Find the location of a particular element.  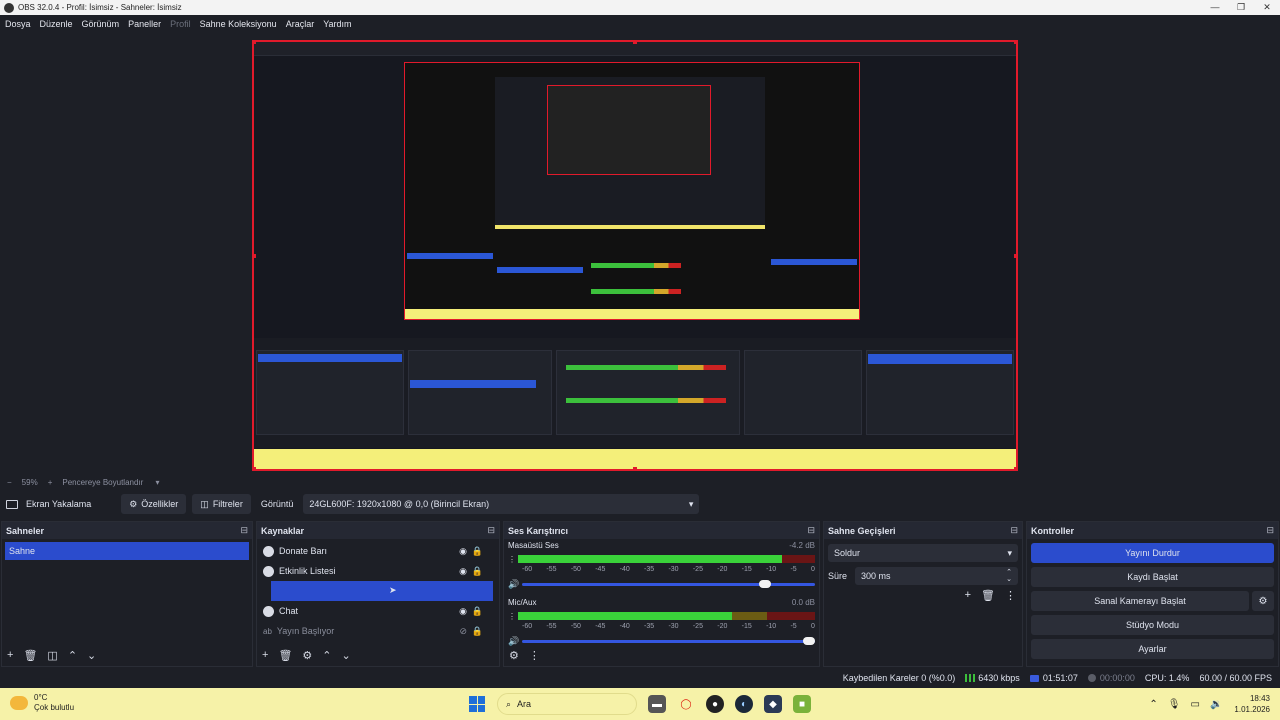

transition-type-select: Soldur ▾ is located at coordinates (923, 553).